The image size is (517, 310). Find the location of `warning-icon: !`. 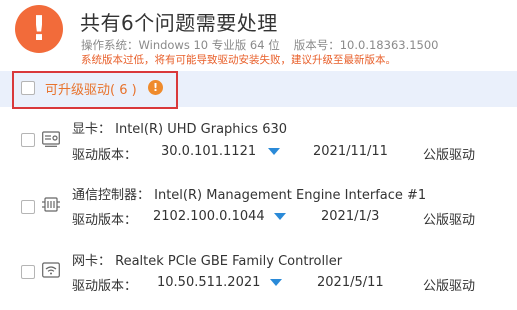

warning-icon: ! is located at coordinates (39, 29).